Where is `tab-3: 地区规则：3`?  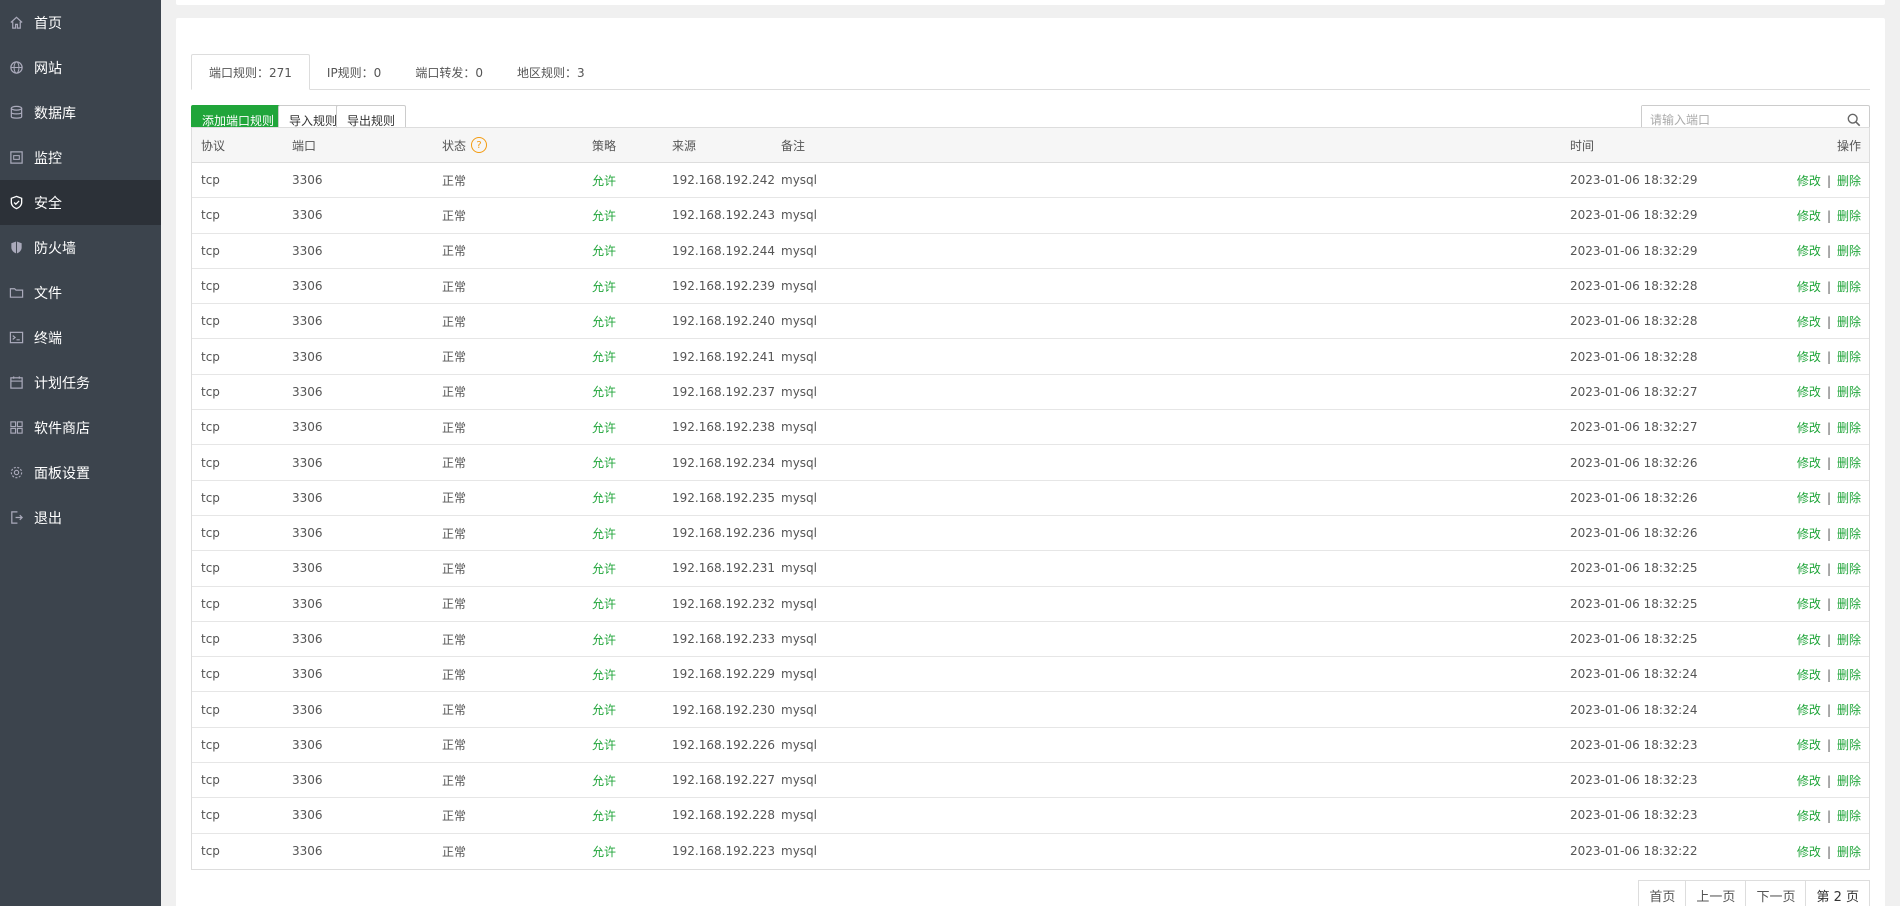 tab-3: 地区规则：3 is located at coordinates (551, 72).